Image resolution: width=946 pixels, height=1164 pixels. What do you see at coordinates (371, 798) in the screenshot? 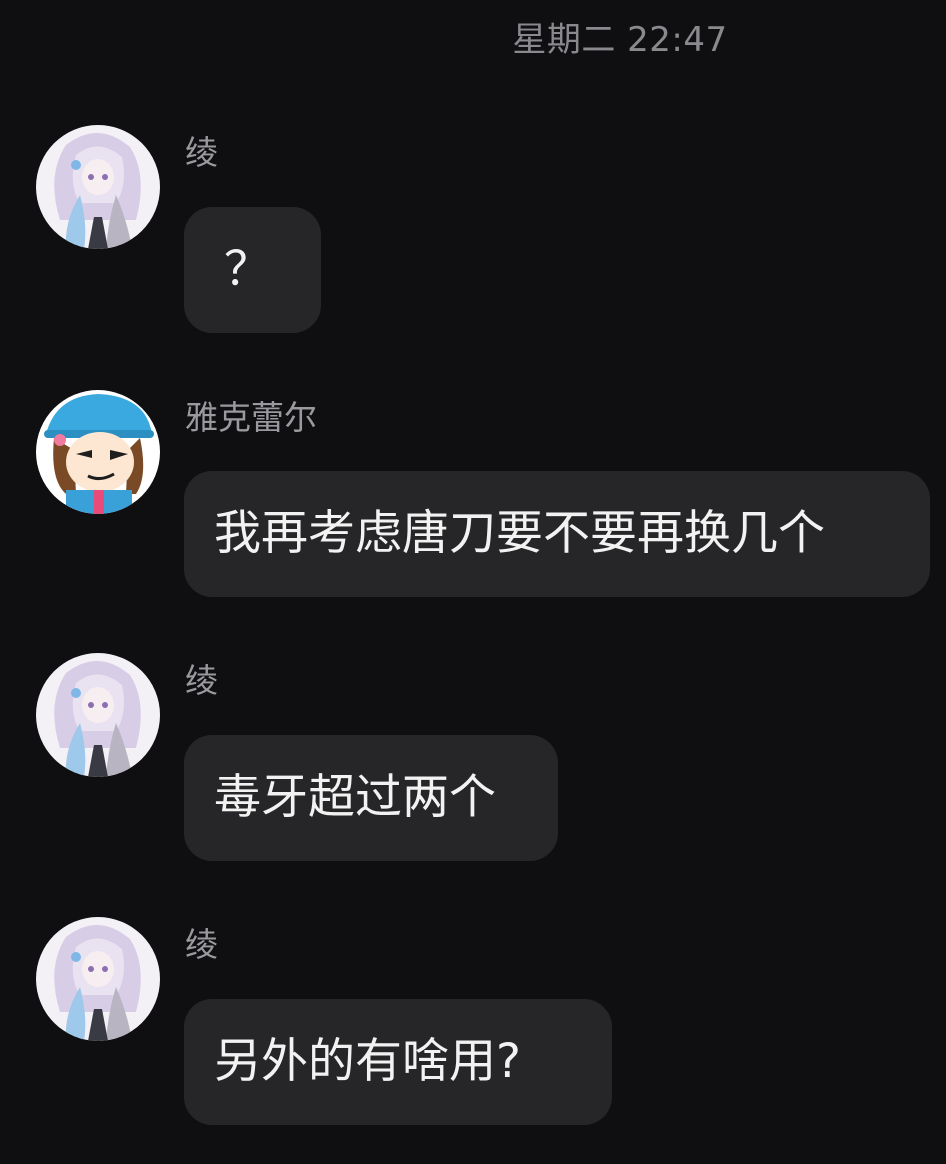
I see `message-bubble: 毒牙超过两个` at bounding box center [371, 798].